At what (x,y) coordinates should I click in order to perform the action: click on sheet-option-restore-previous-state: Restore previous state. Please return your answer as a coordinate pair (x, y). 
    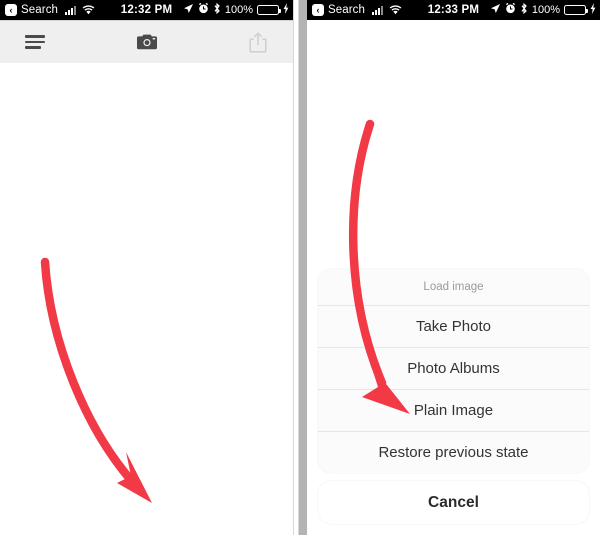
    Looking at the image, I should click on (453, 452).